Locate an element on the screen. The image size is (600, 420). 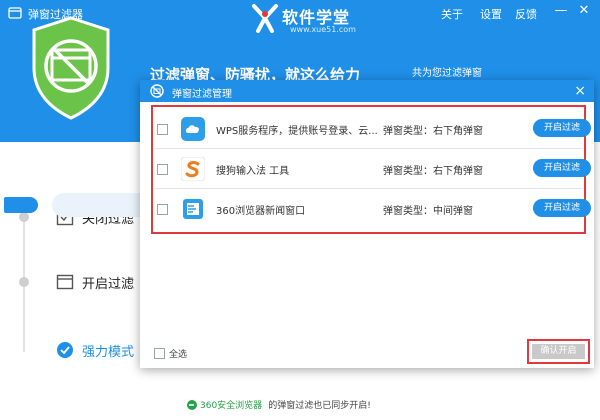
sogou-icon is located at coordinates (193, 169).